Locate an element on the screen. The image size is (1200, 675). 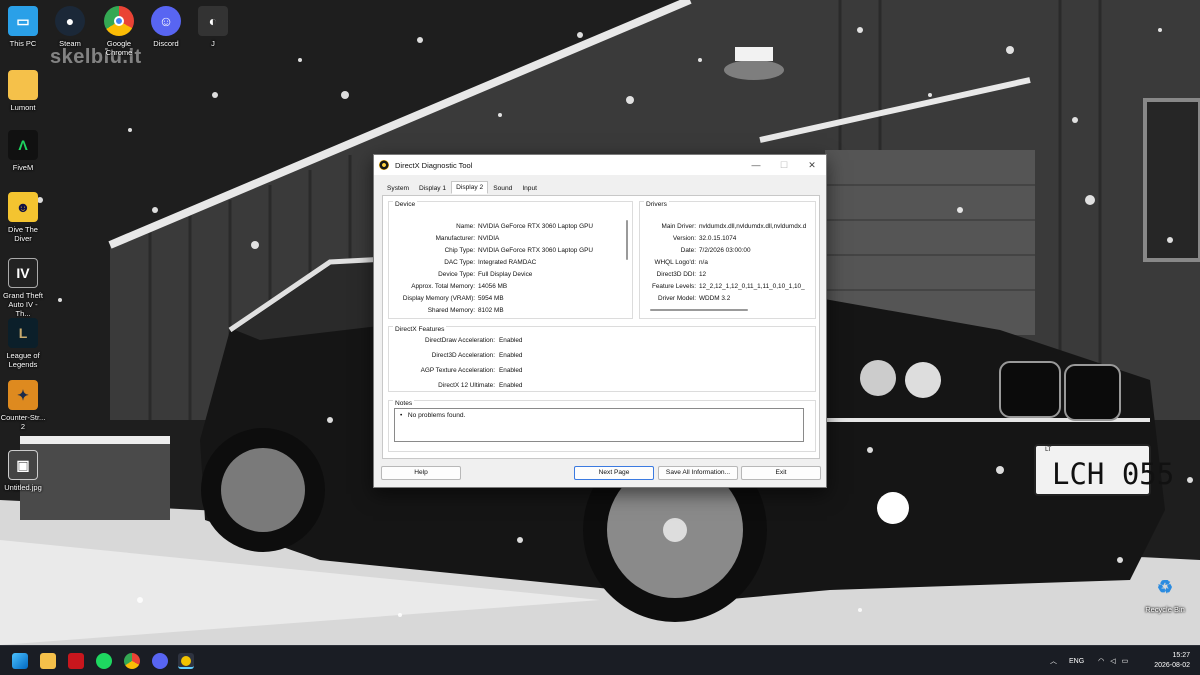
tab-display-1: Display 1 is located at coordinates (432, 188).